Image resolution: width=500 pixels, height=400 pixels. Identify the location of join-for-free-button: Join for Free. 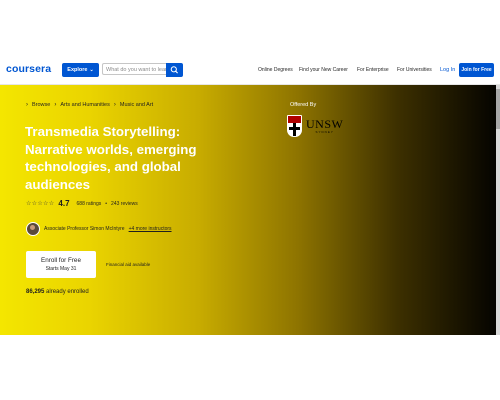
(476, 70).